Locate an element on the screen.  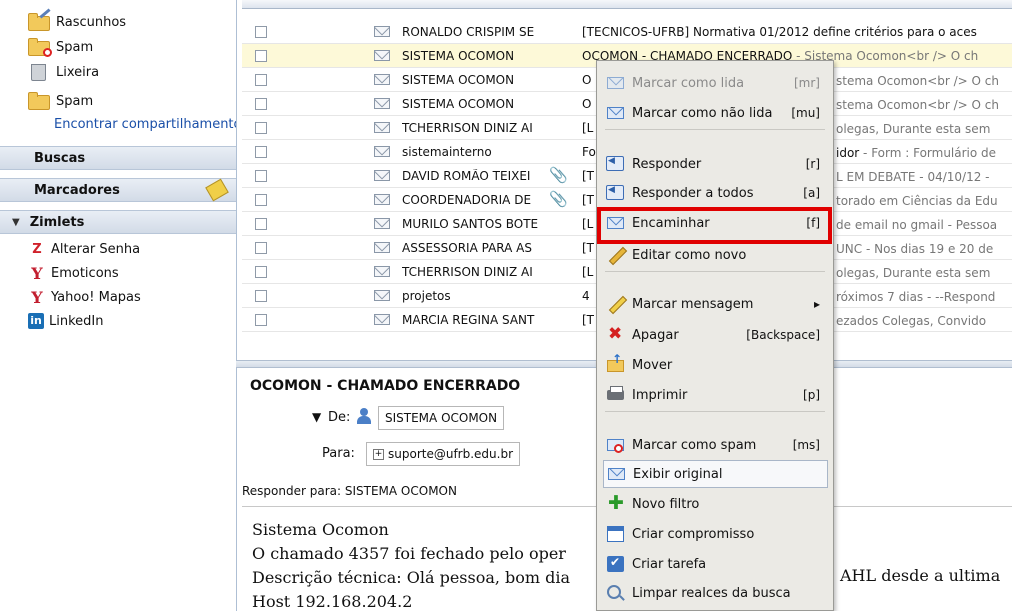
menu-item-shortcut: ▸ is located at coordinates (816, 304).